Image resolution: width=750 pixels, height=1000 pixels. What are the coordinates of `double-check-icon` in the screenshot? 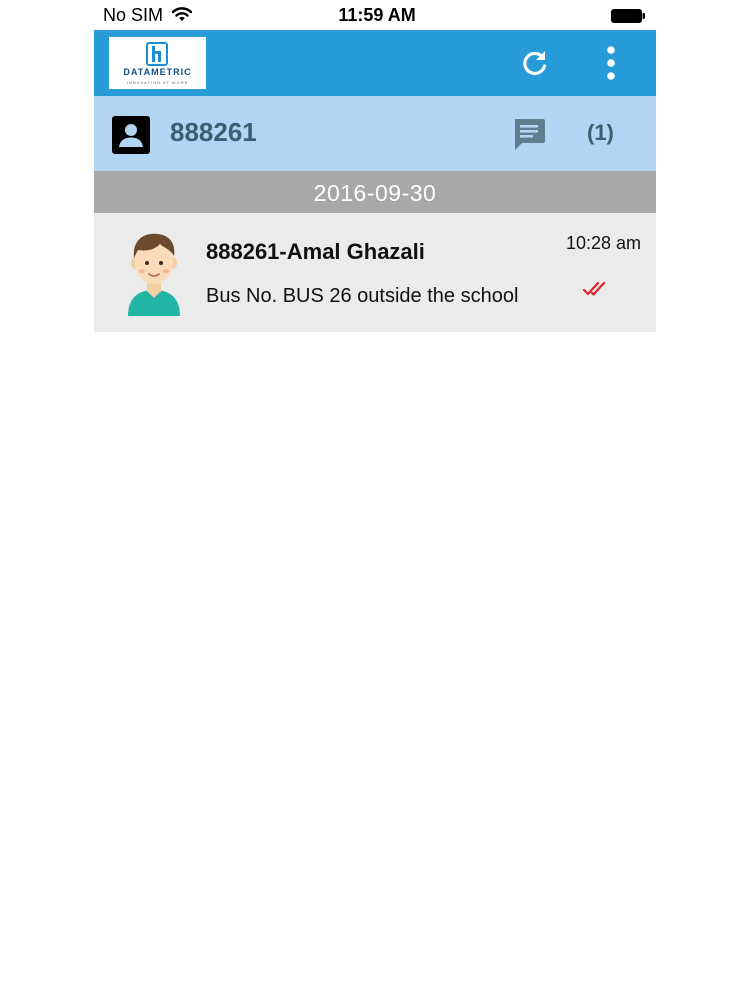 It's located at (594, 288).